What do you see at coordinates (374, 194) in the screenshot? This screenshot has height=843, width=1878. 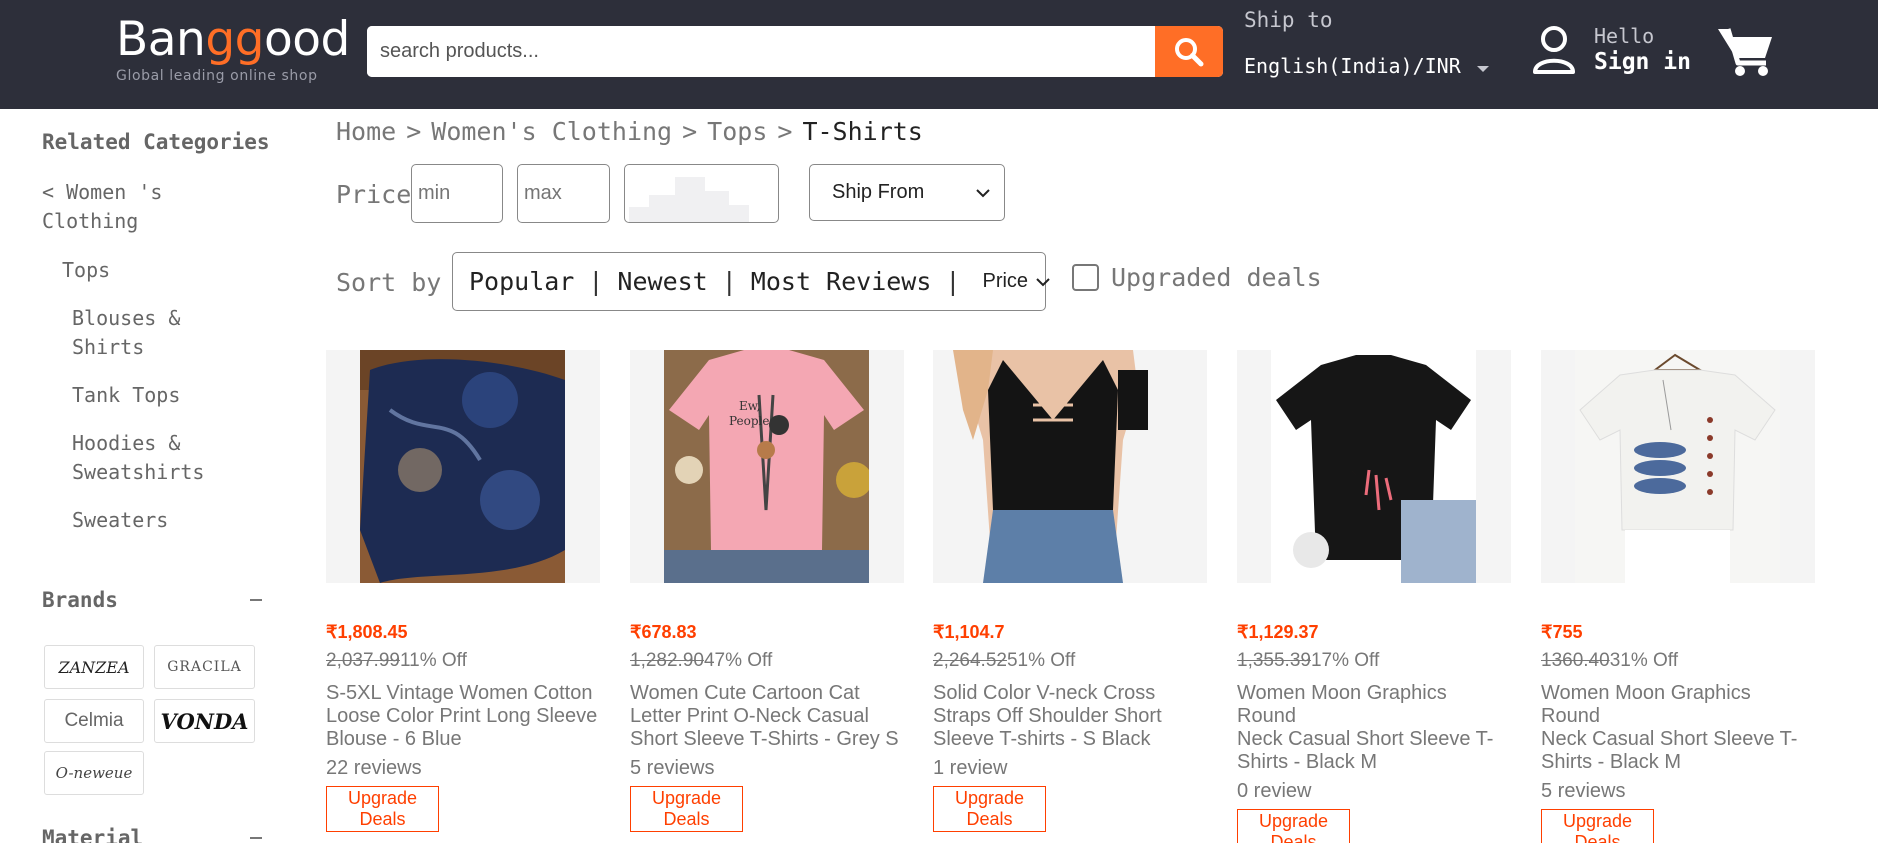 I see `price-label: Price` at bounding box center [374, 194].